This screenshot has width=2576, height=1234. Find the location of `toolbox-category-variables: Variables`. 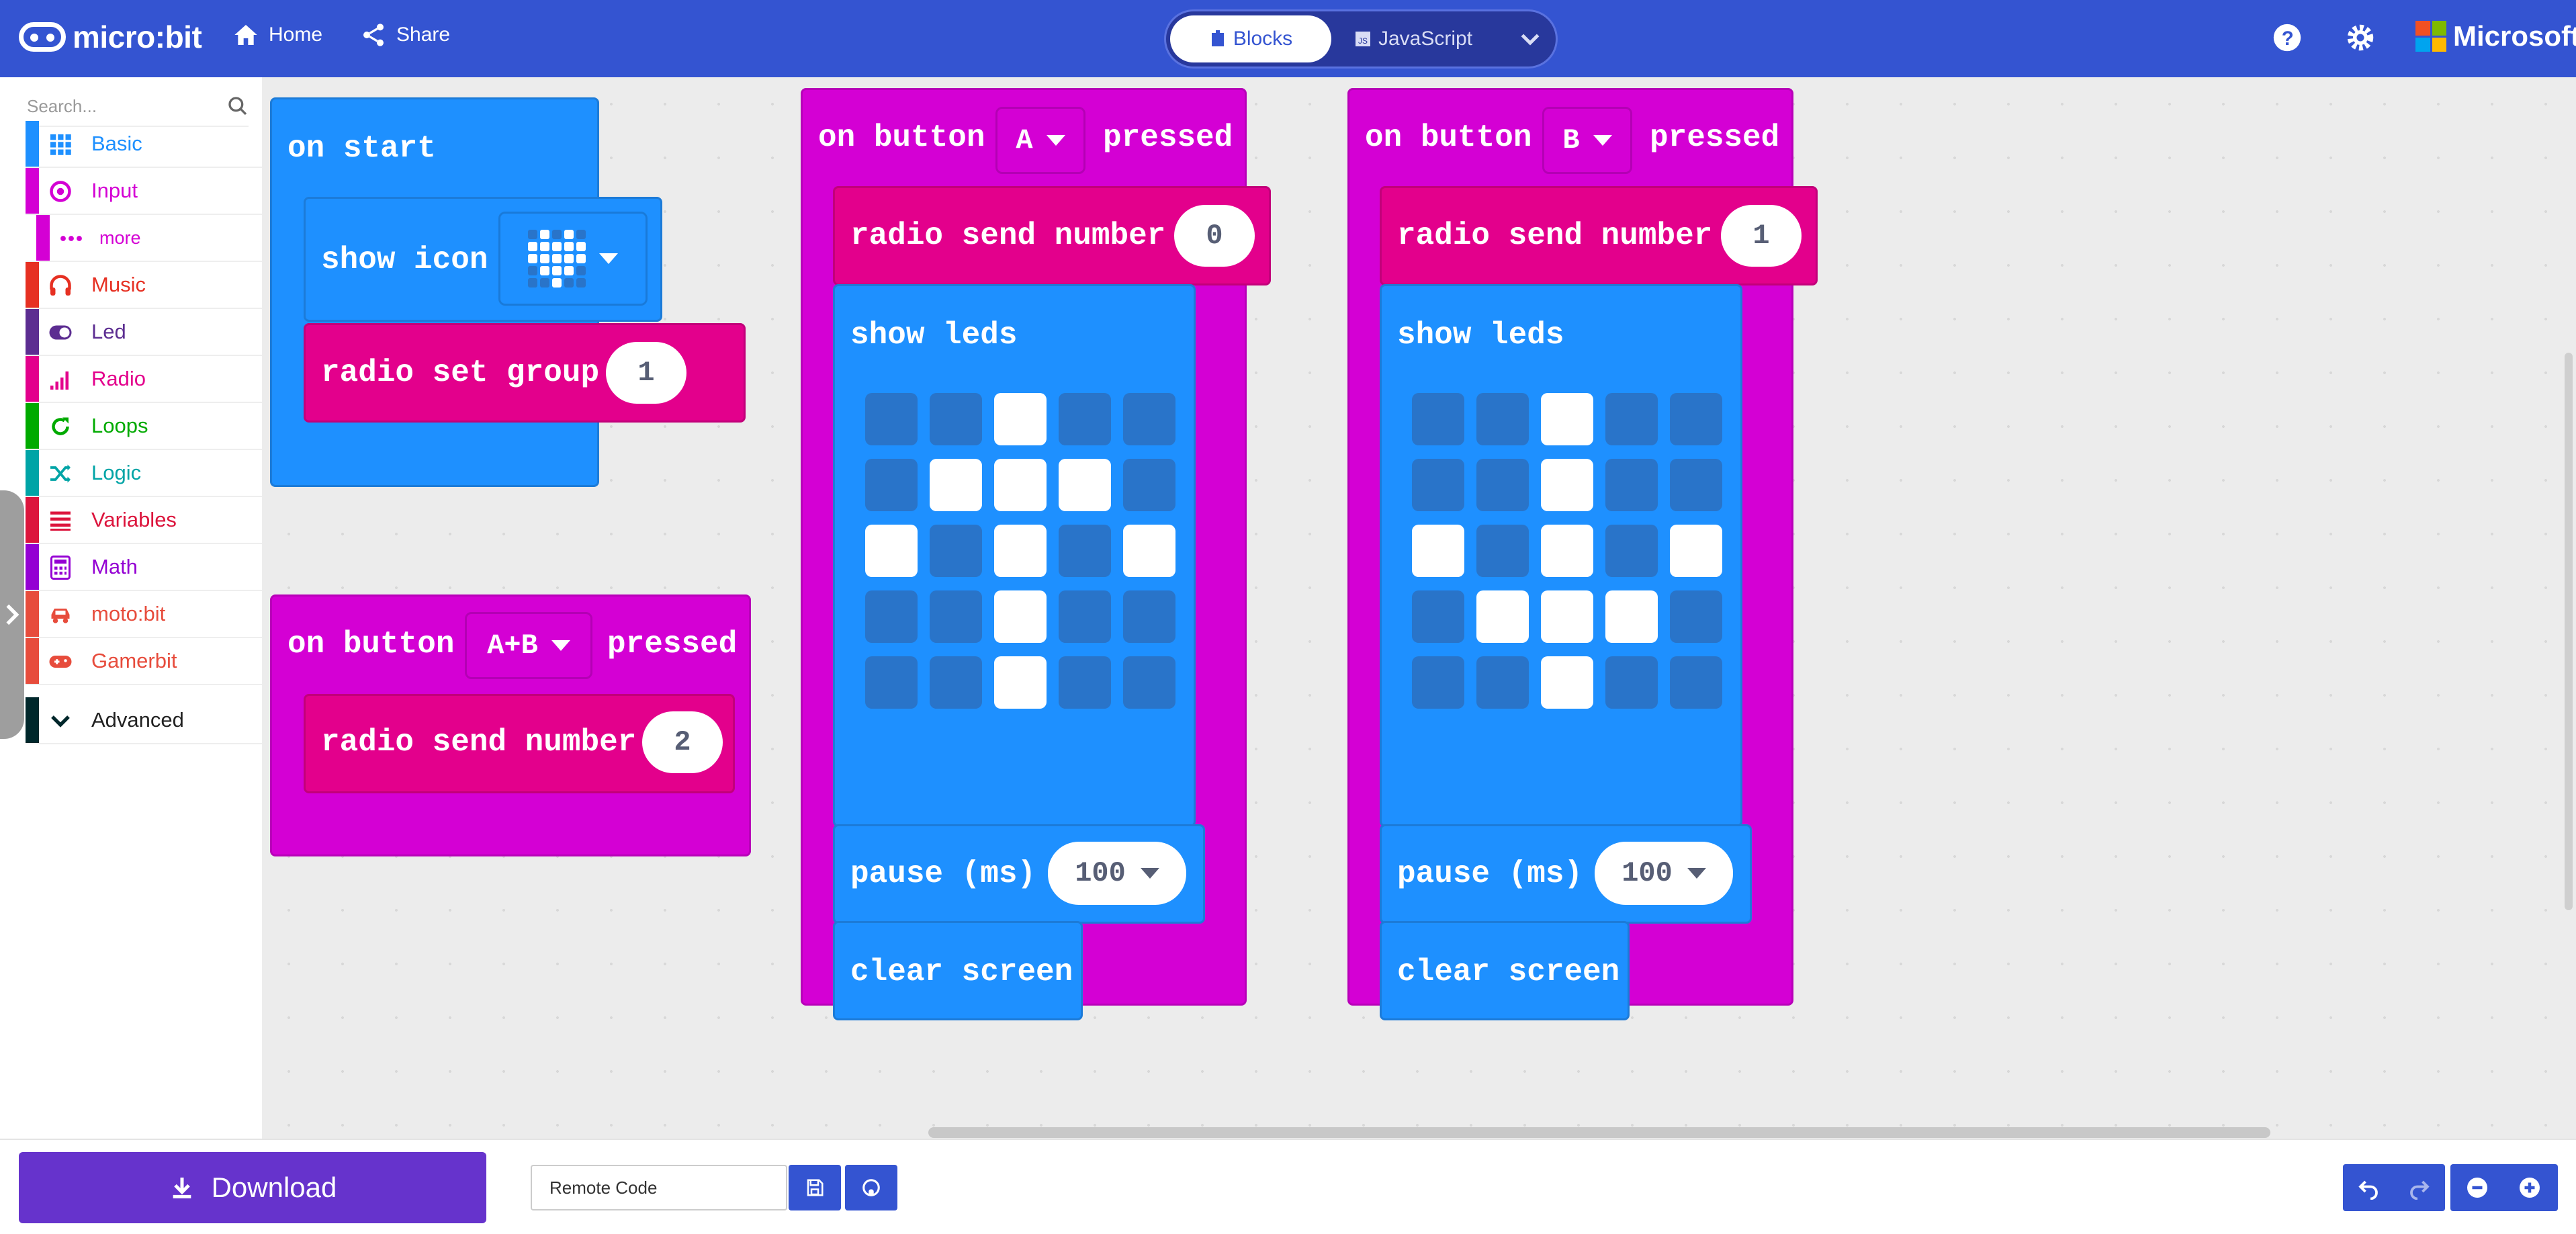

toolbox-category-variables: Variables is located at coordinates (144, 520).